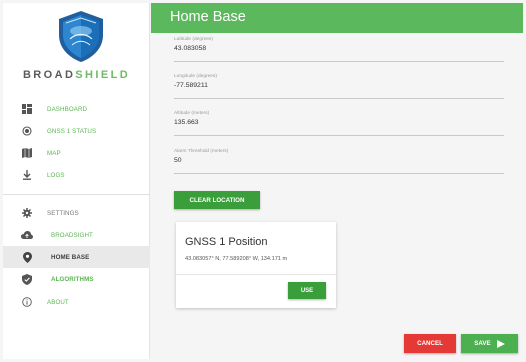 This screenshot has height=362, width=526. What do you see at coordinates (27, 131) in the screenshot?
I see `target-icon` at bounding box center [27, 131].